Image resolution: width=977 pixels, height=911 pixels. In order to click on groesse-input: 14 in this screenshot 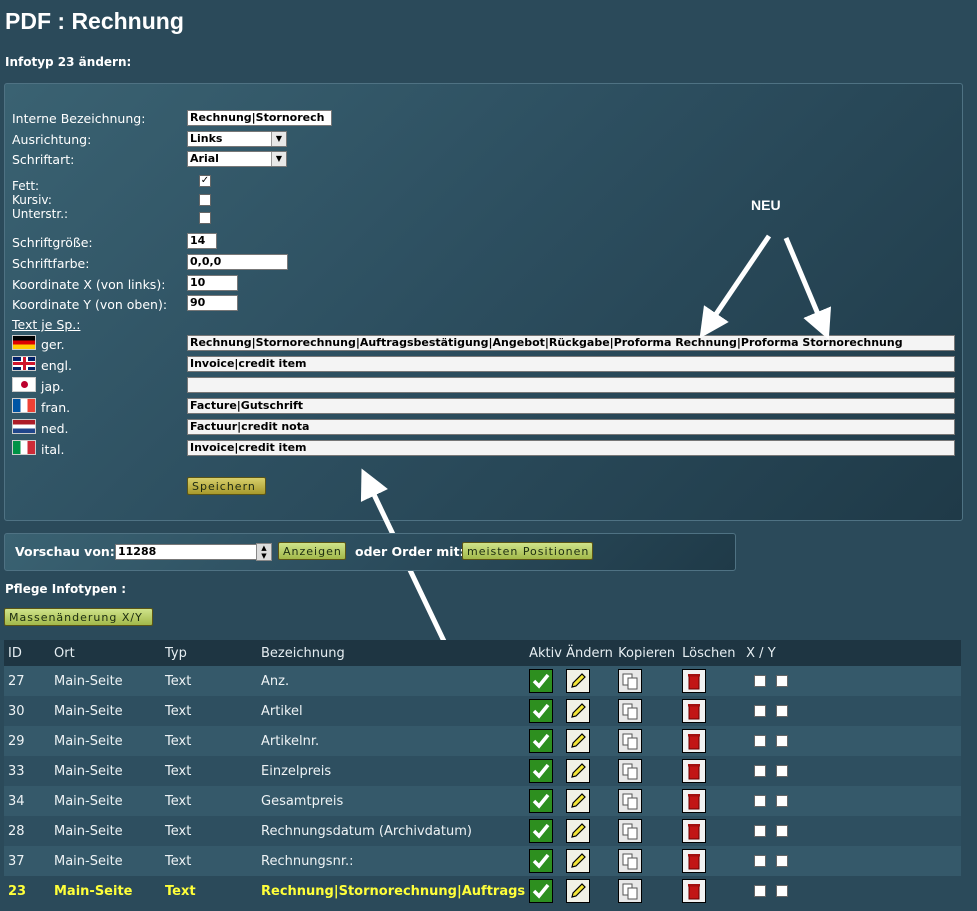, I will do `click(202, 241)`.